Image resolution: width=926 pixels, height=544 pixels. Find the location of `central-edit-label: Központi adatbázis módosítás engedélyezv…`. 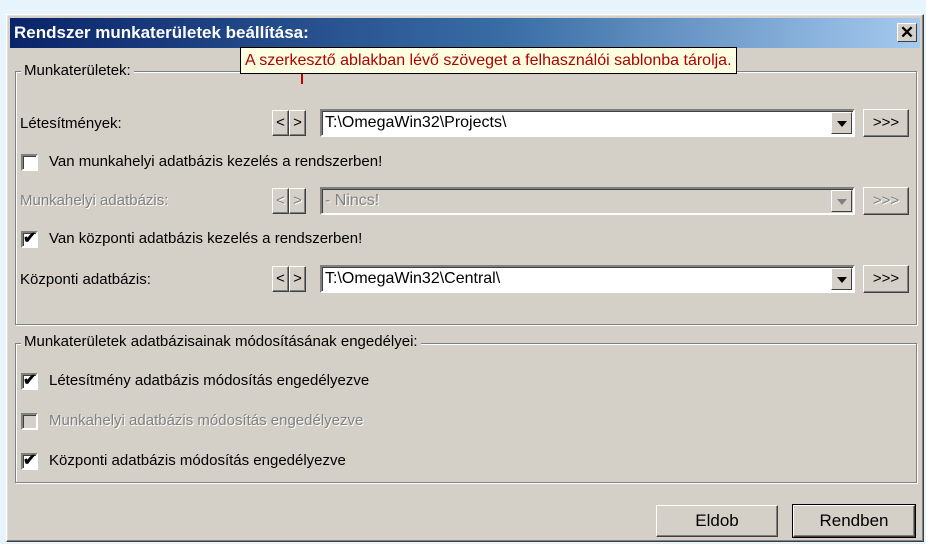

central-edit-label: Központi adatbázis módosítás engedélyezv… is located at coordinates (197, 460).